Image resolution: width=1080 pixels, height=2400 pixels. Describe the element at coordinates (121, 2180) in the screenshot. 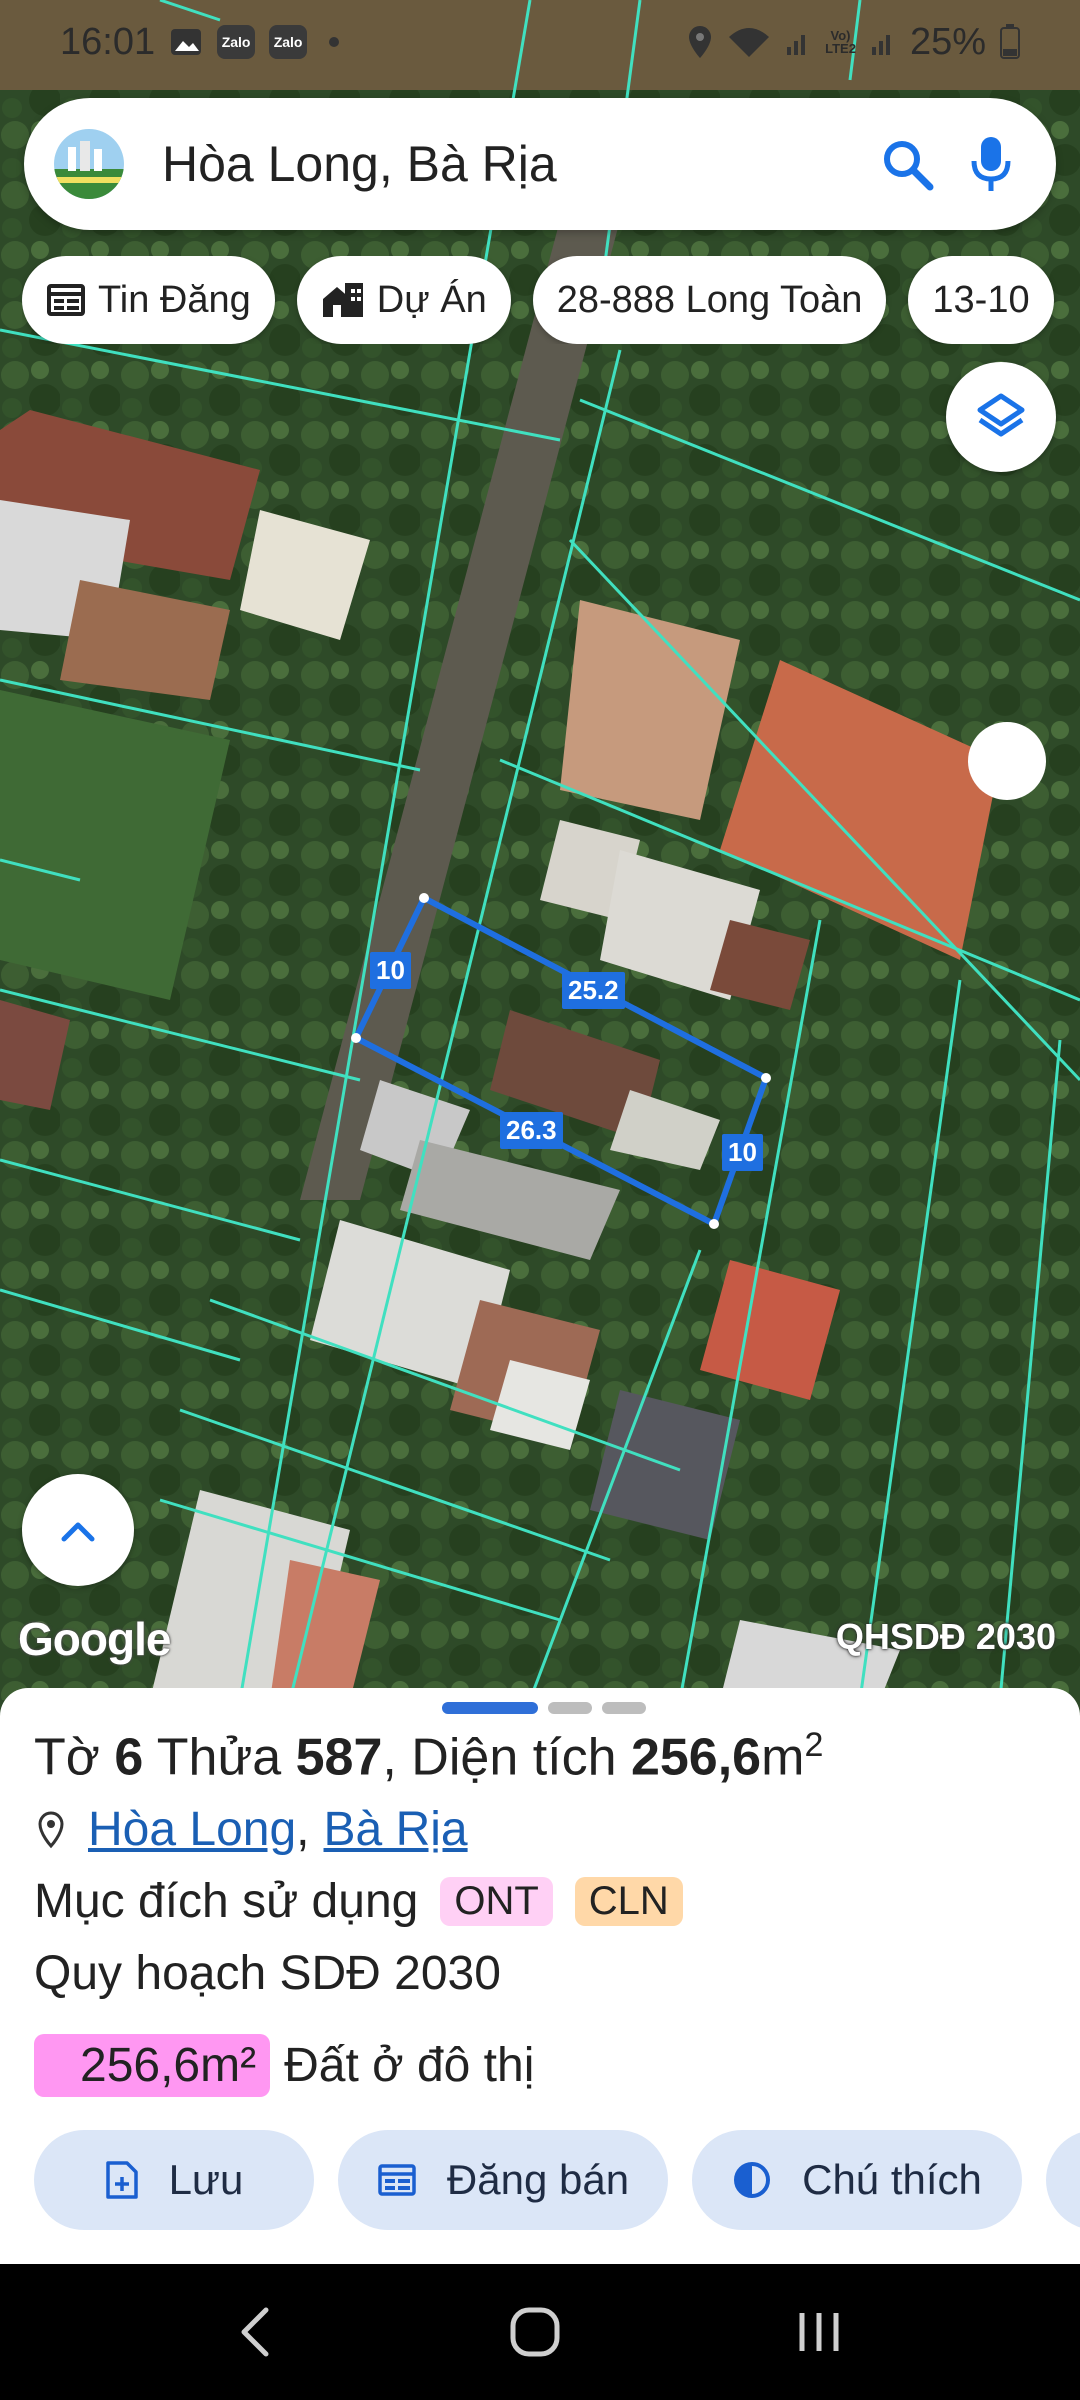

I see `save-doc-icon` at that location.